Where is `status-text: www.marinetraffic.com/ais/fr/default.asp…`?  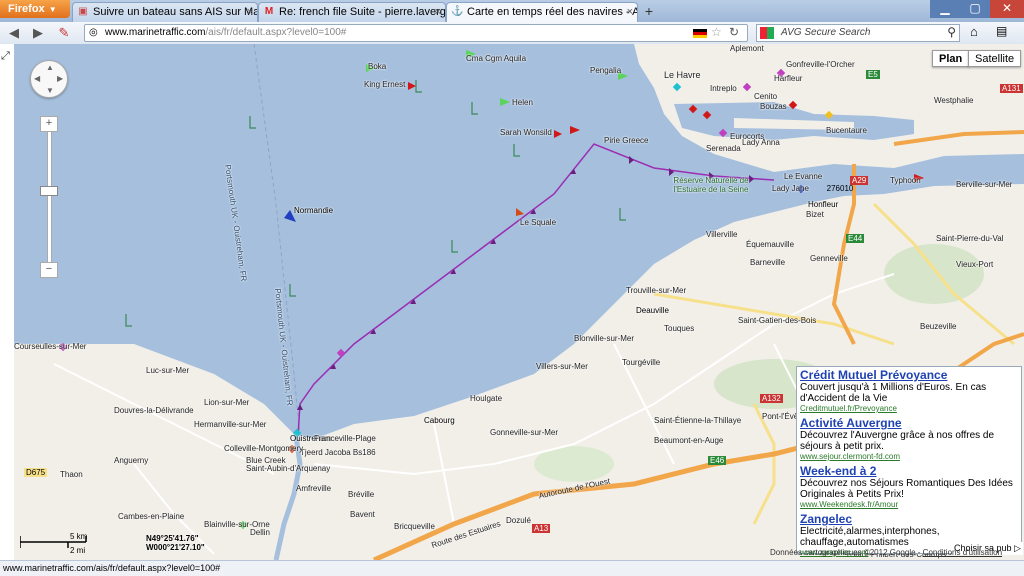
status-text: www.marinetraffic.com/ais/fr/default.asp… is located at coordinates (112, 568).